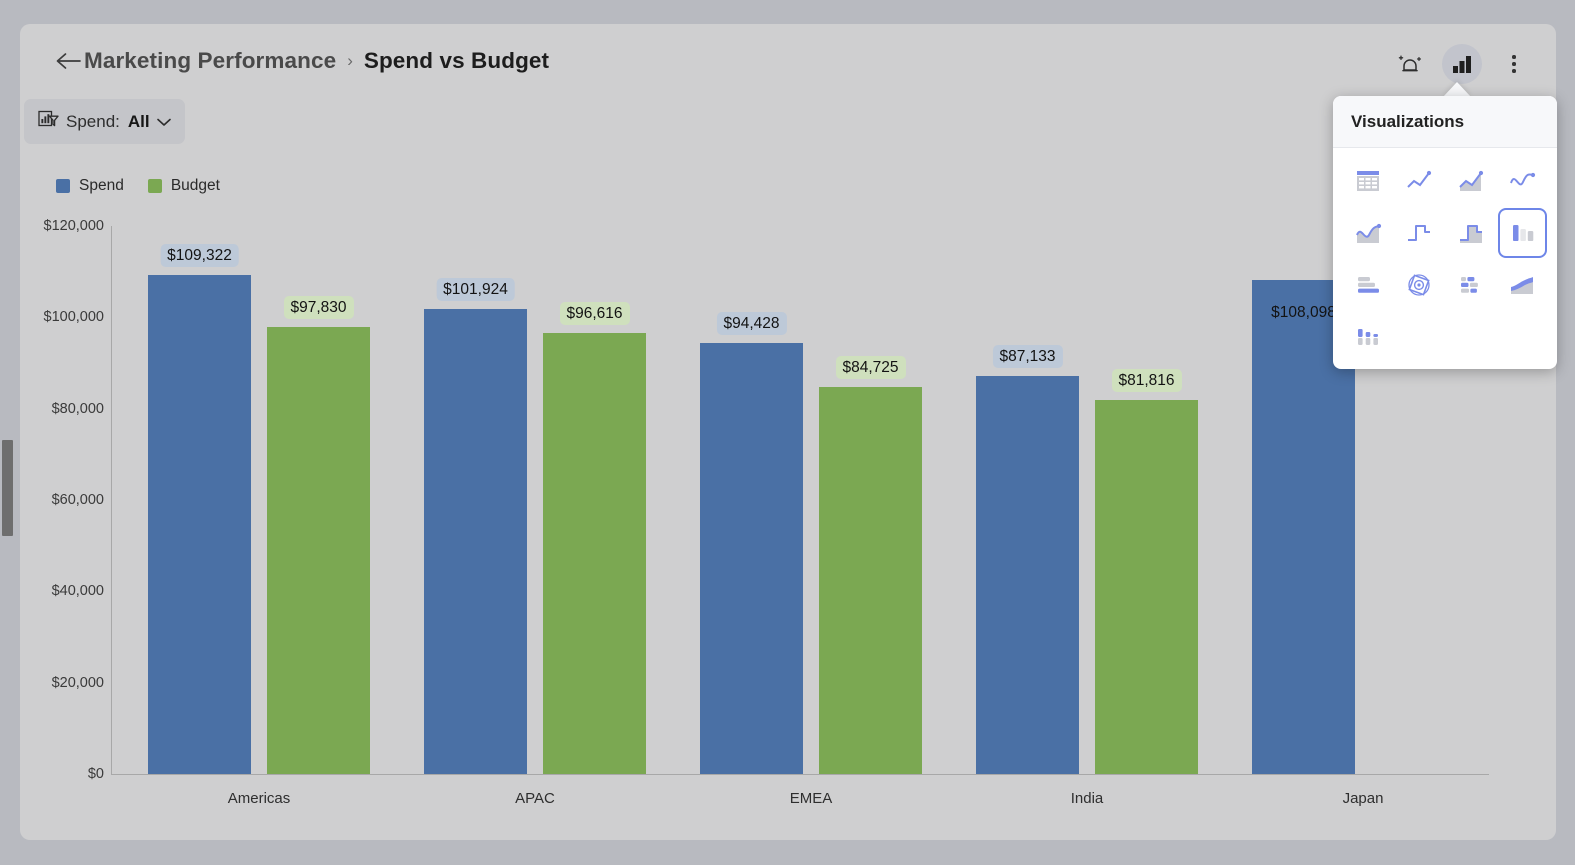  Describe the element at coordinates (1368, 337) in the screenshot. I see `viz-option-grouped-column-icon` at that location.